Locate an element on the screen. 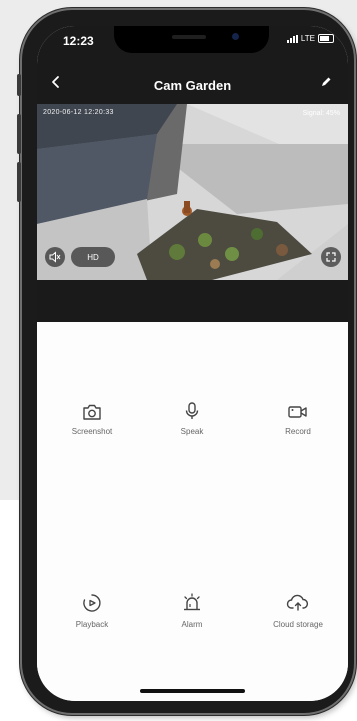 Image resolution: width=357 pixels, height=721 pixels. mute-switch is located at coordinates (19, 85).